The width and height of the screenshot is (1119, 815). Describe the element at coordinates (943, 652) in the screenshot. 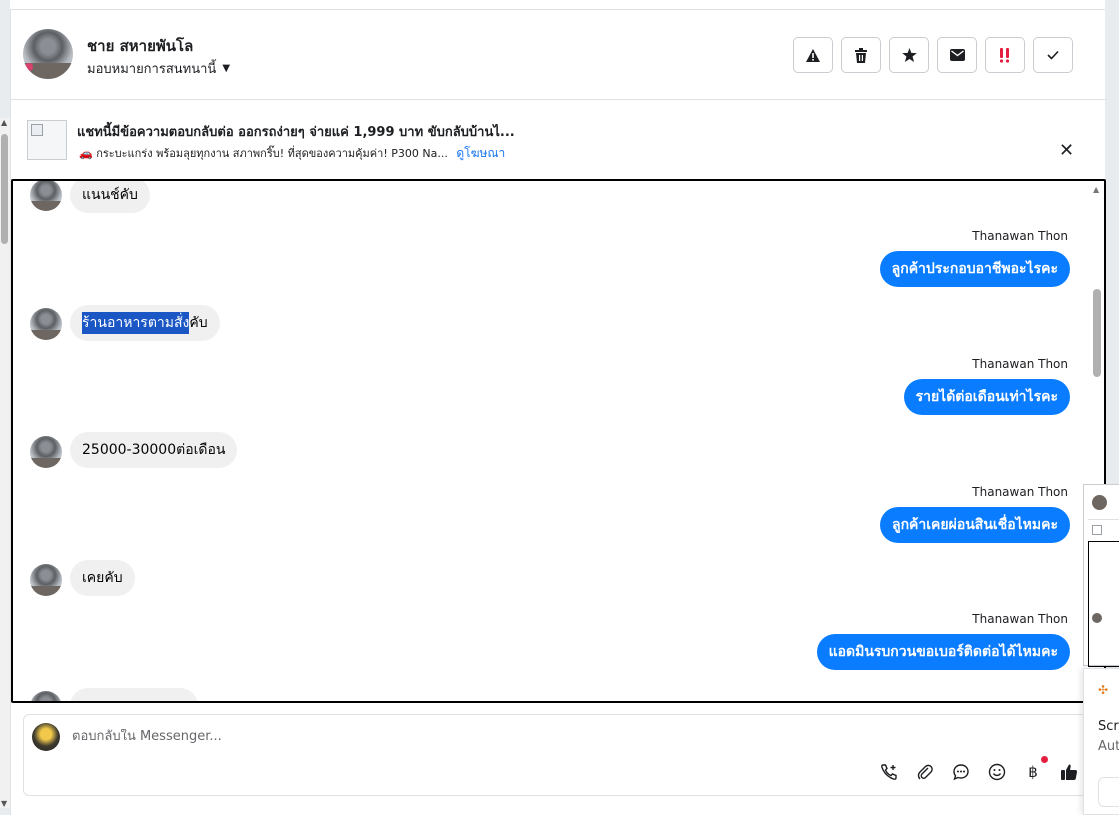

I see `outgoing-message: แอดมินรบกวนขอเบอร์ติดต่อได้ไหมคะ` at that location.